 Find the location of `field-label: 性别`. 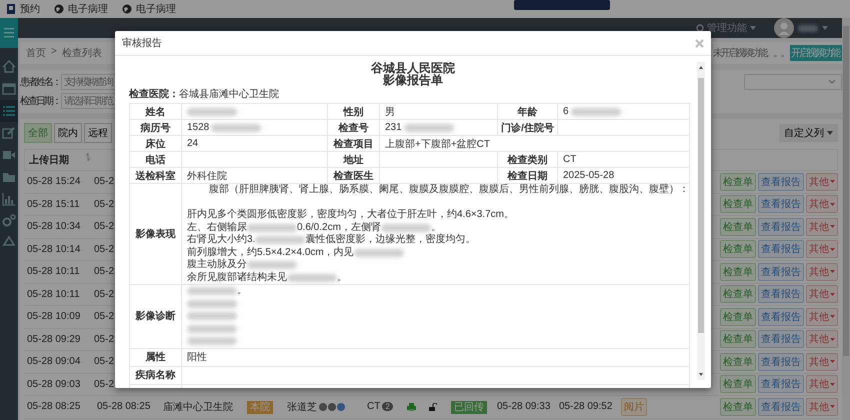

field-label: 性别 is located at coordinates (354, 112).